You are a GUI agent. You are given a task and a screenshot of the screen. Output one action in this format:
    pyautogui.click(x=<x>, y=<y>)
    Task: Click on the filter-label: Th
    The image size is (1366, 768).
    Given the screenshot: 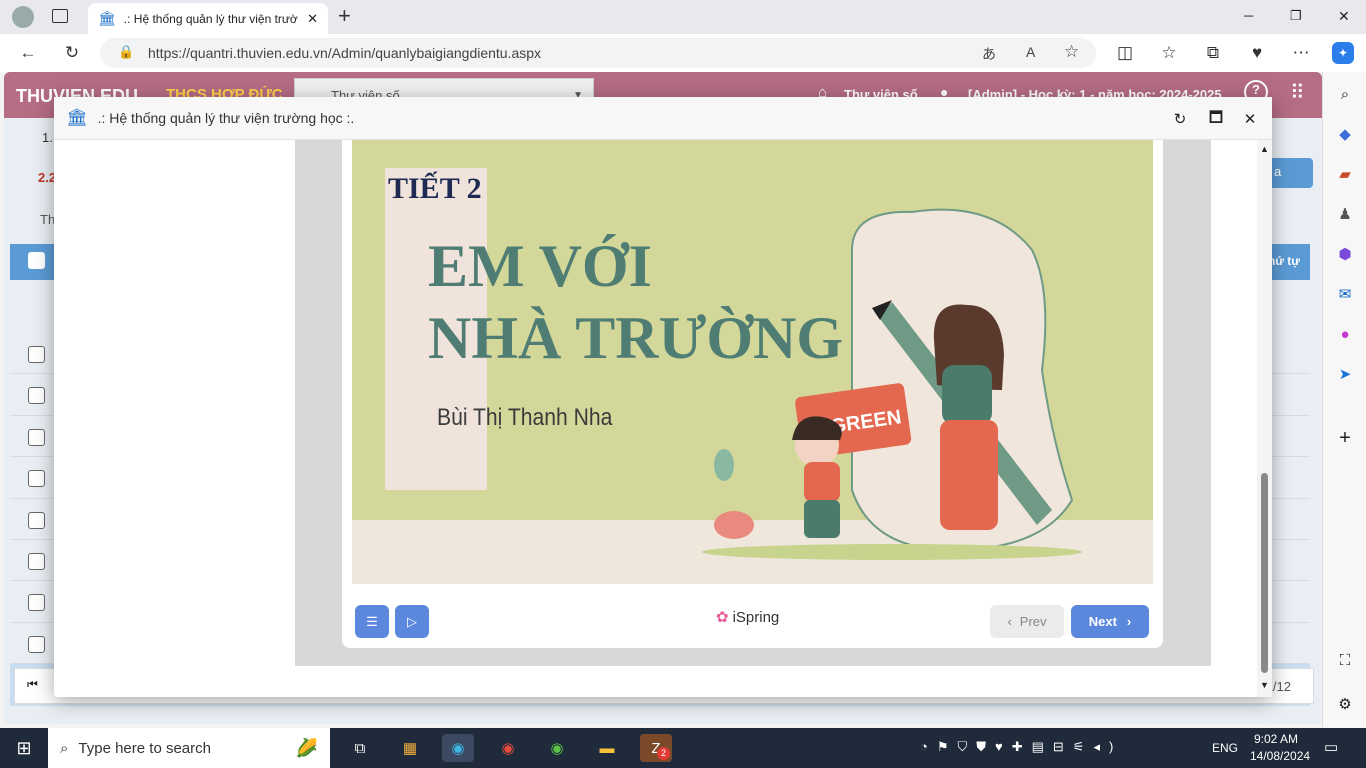 What is the action you would take?
    pyautogui.click(x=48, y=219)
    